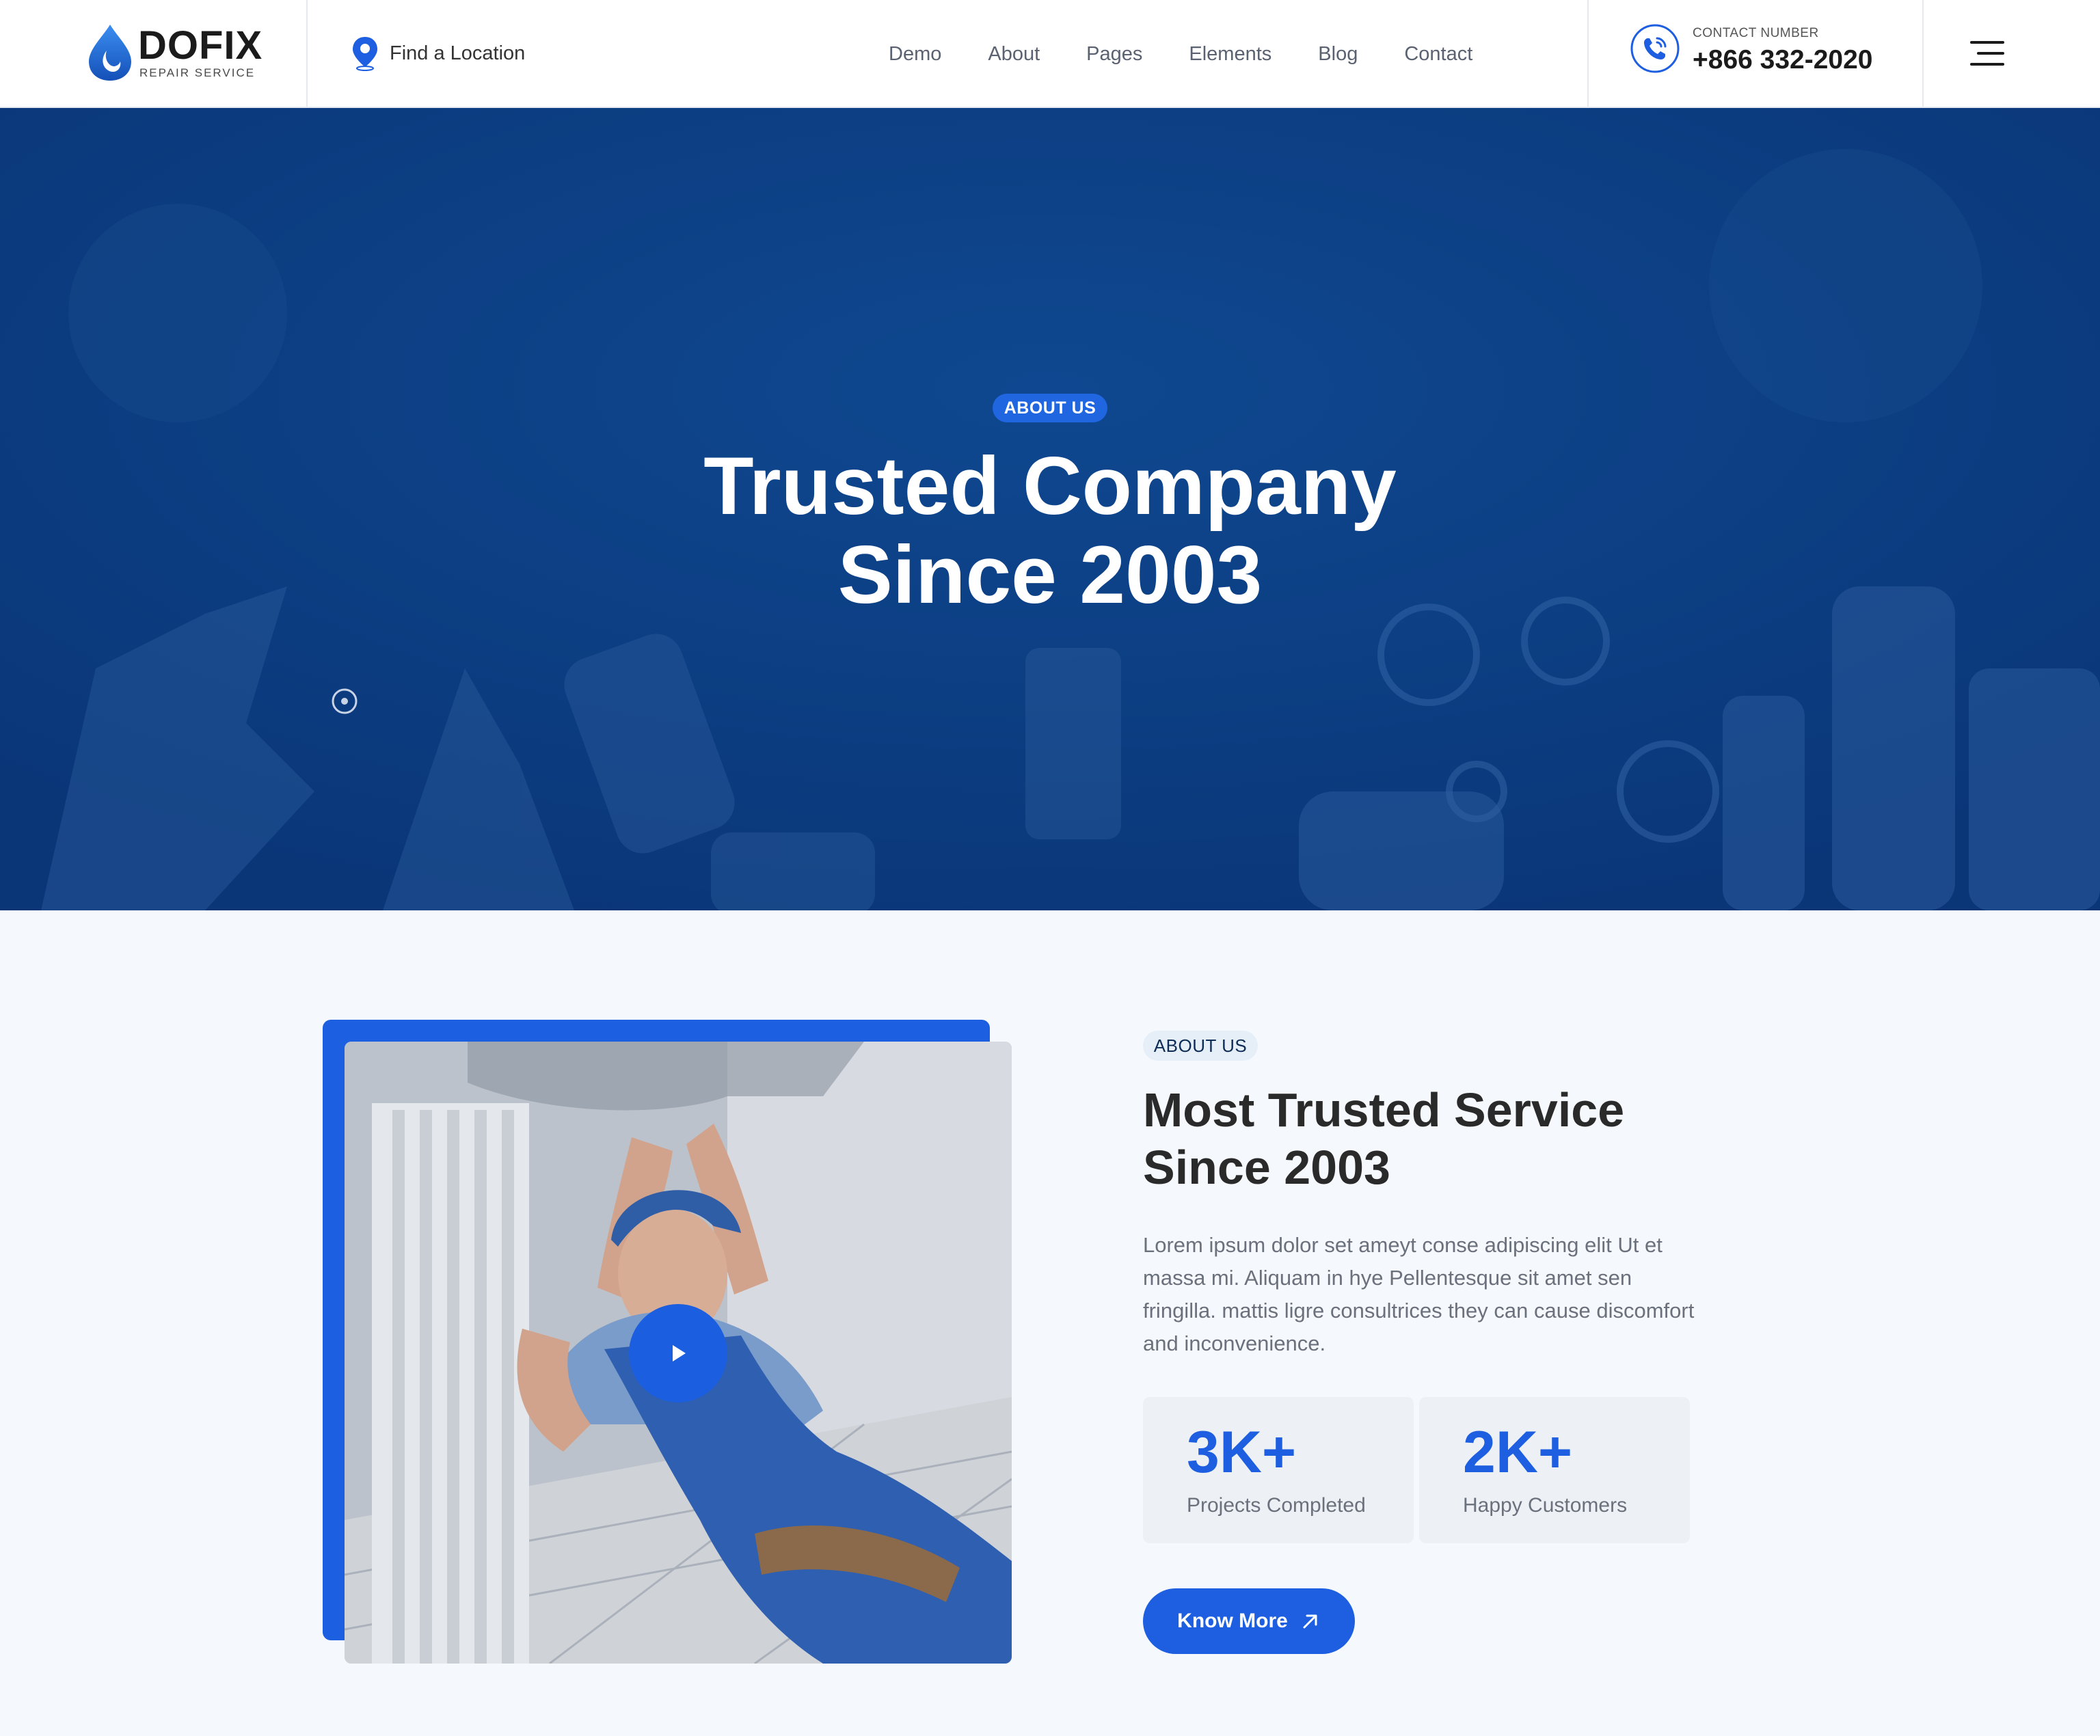 This screenshot has height=1736, width=2100. I want to click on about-title-line2: Since 2003, so click(1266, 1167).